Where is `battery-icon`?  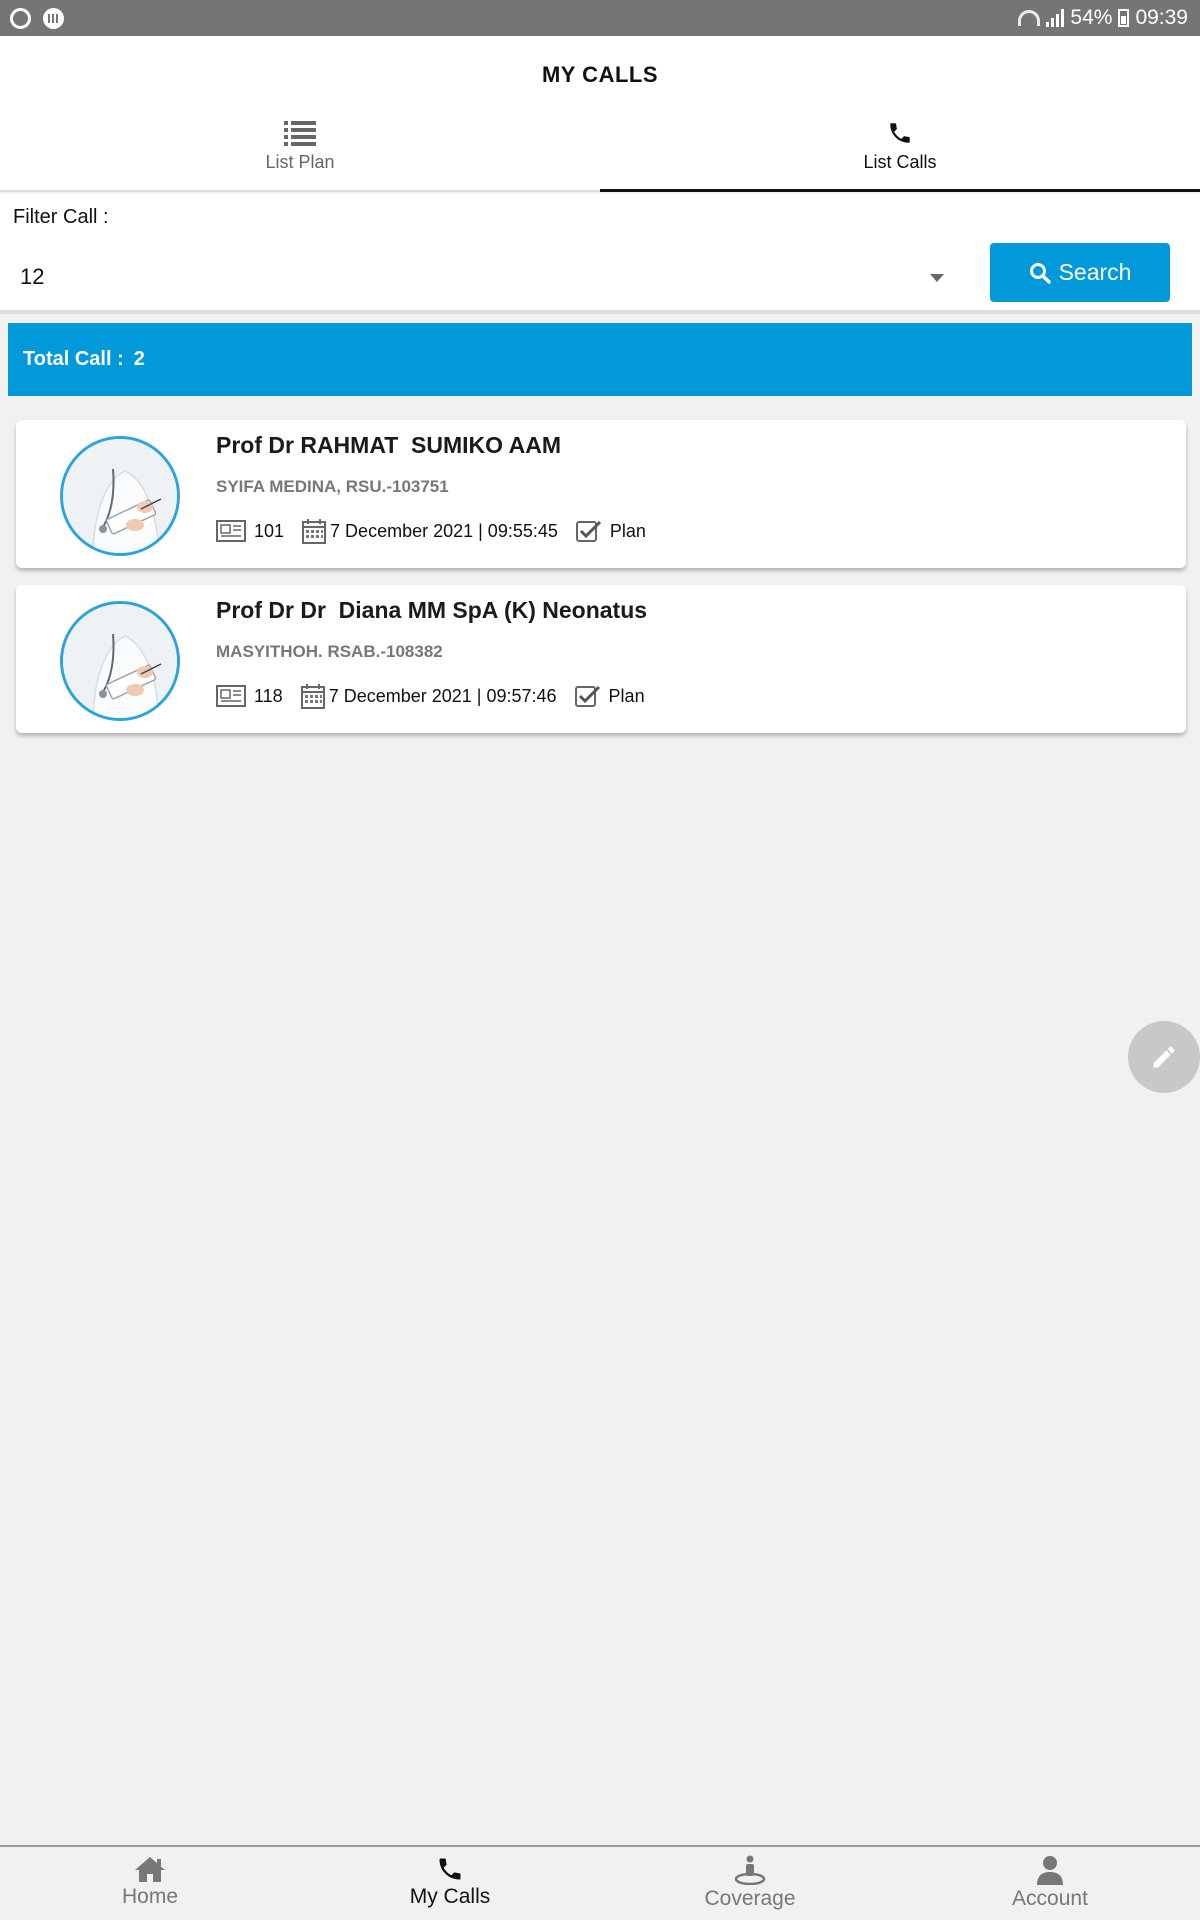 battery-icon is located at coordinates (1124, 18).